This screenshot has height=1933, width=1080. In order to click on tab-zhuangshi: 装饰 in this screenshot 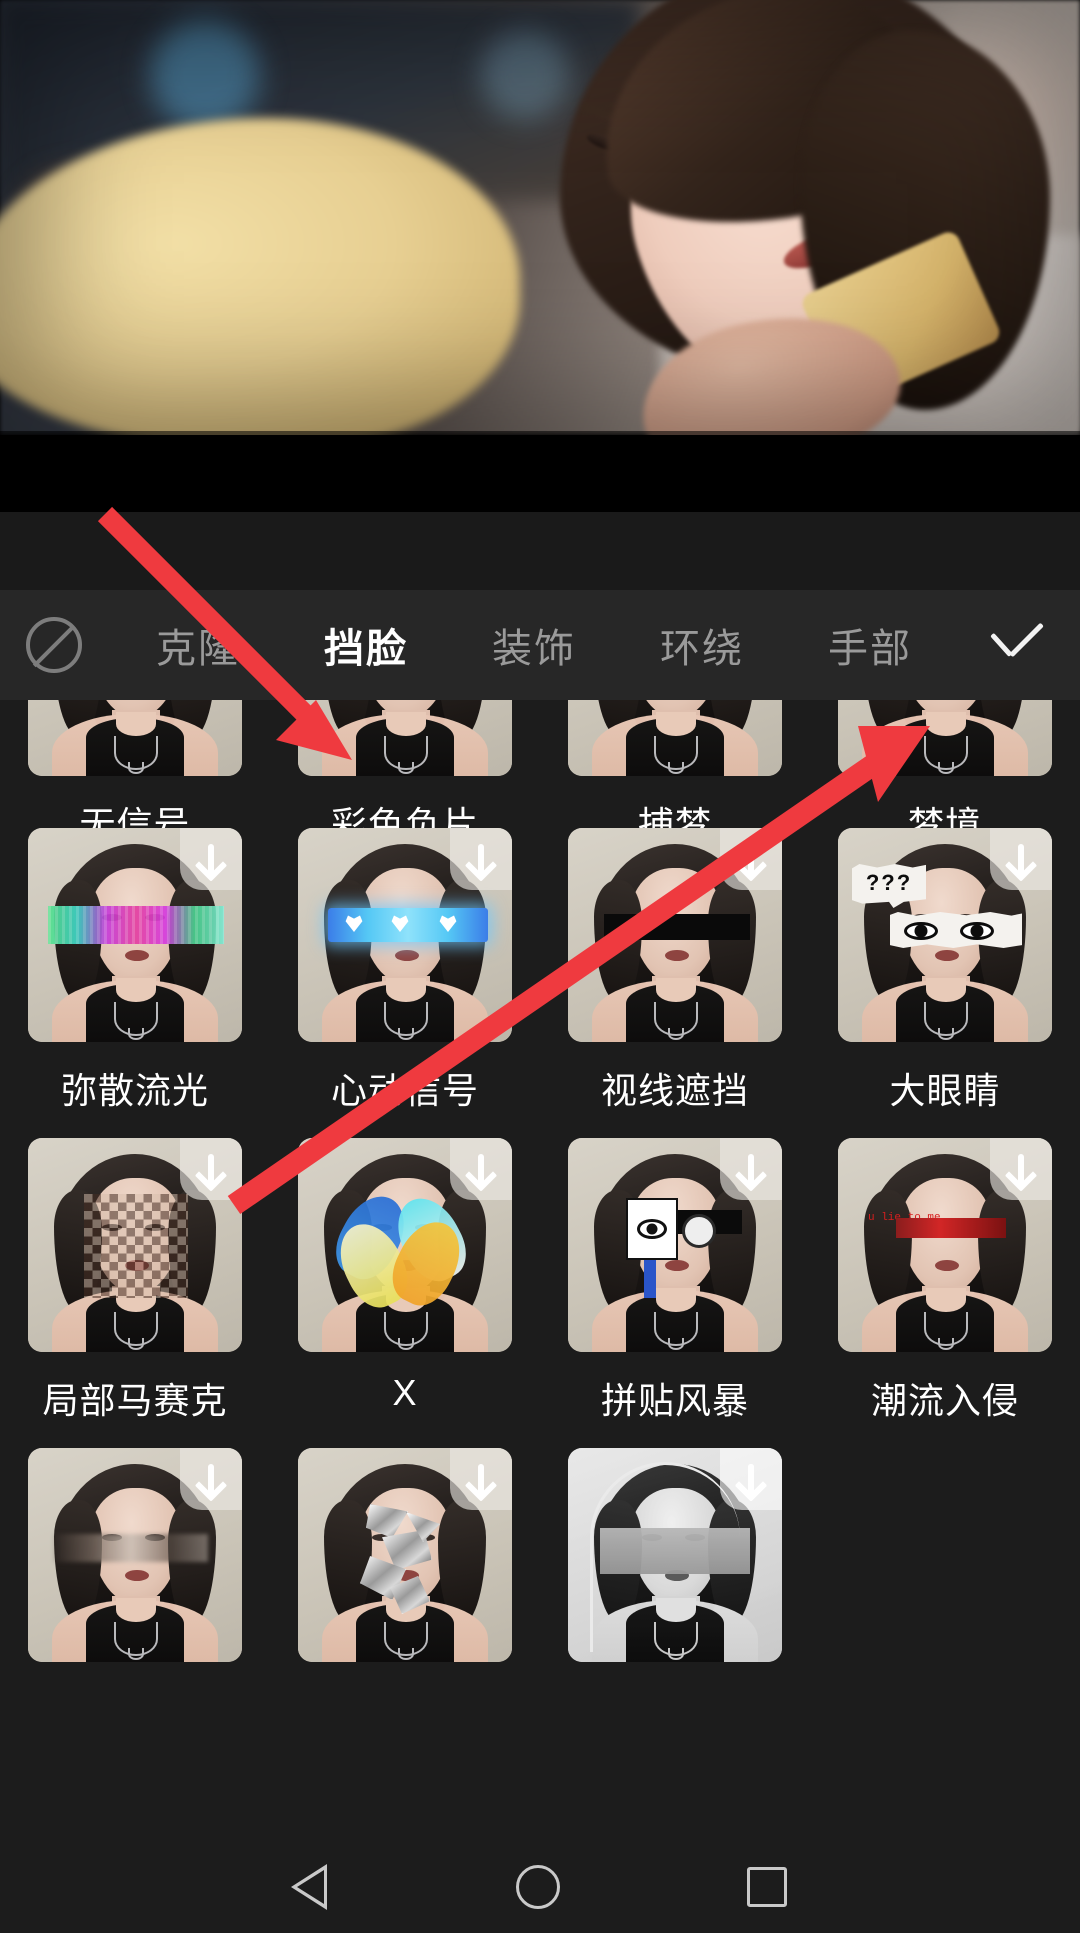, I will do `click(534, 645)`.